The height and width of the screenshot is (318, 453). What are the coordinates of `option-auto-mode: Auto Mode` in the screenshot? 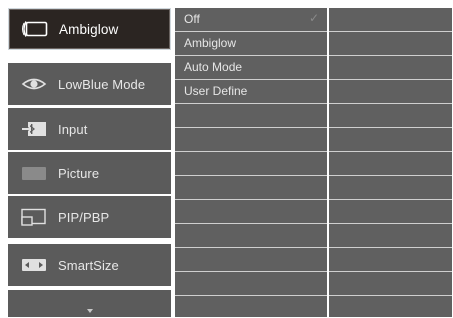 It's located at (251, 68).